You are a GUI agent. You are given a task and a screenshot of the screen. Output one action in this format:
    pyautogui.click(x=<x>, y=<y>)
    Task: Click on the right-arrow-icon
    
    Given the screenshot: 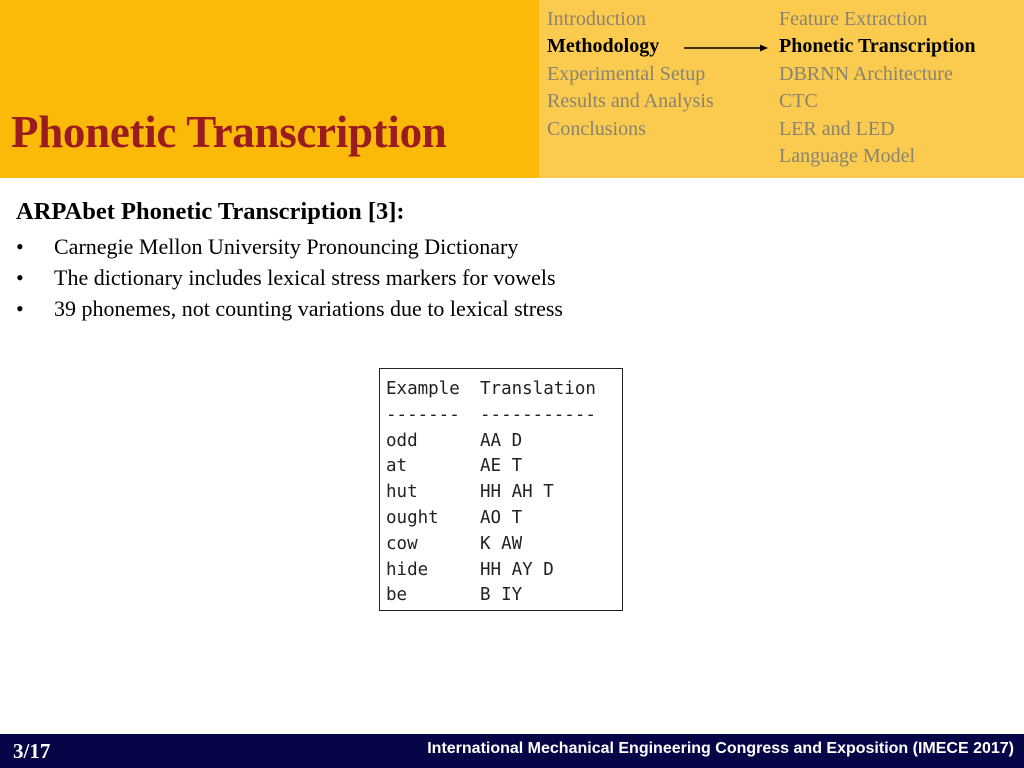 What is the action you would take?
    pyautogui.click(x=726, y=48)
    